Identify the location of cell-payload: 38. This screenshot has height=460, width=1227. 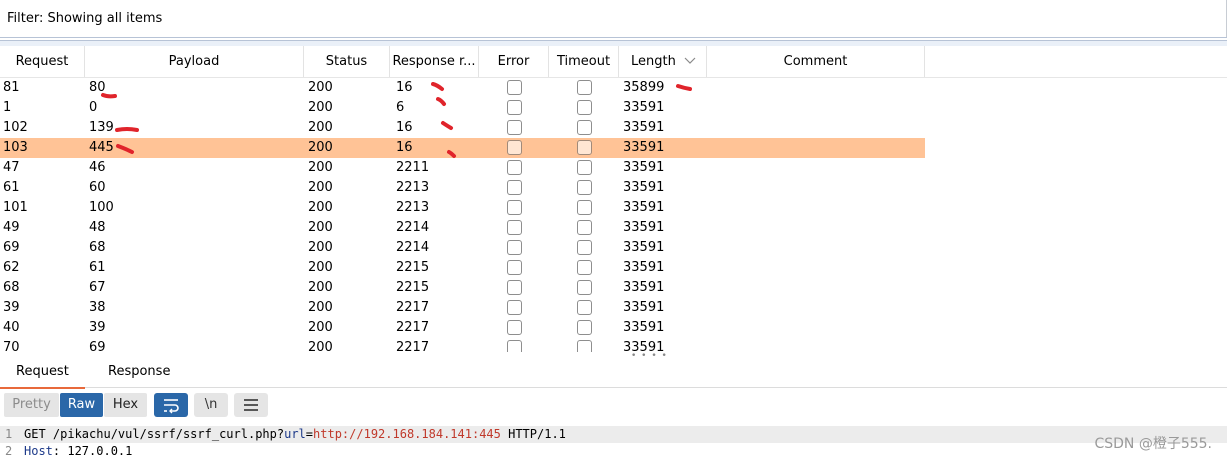
(97, 307).